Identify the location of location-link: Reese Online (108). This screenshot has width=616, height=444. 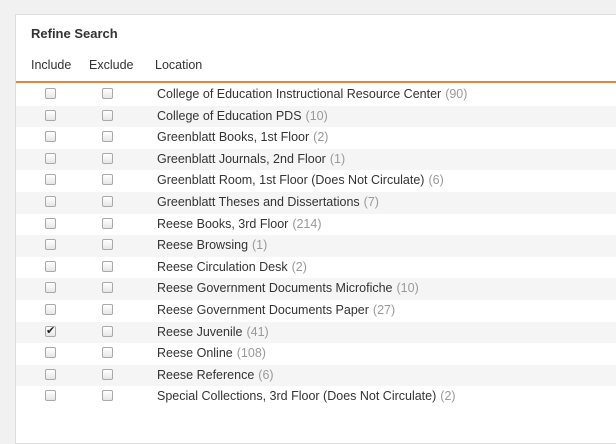
(211, 353).